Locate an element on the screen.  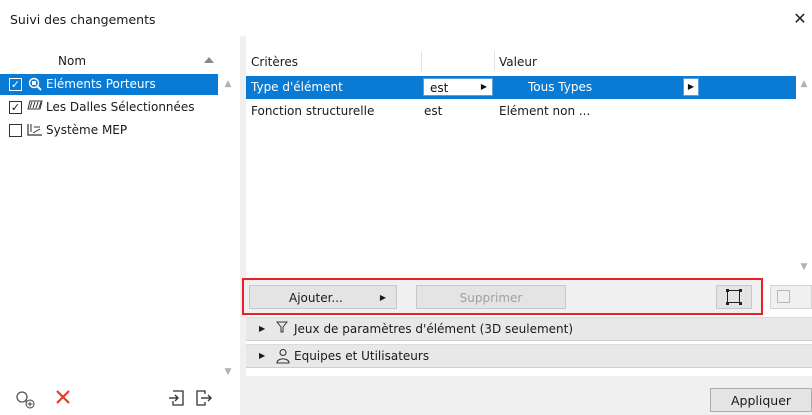
add-set-icon is located at coordinates (25, 399).